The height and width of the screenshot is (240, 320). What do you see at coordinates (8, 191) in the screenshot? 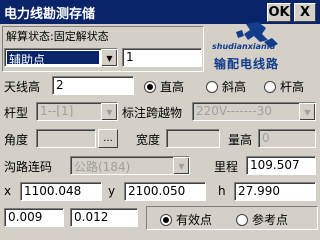
I see `x-coord-label: x` at bounding box center [8, 191].